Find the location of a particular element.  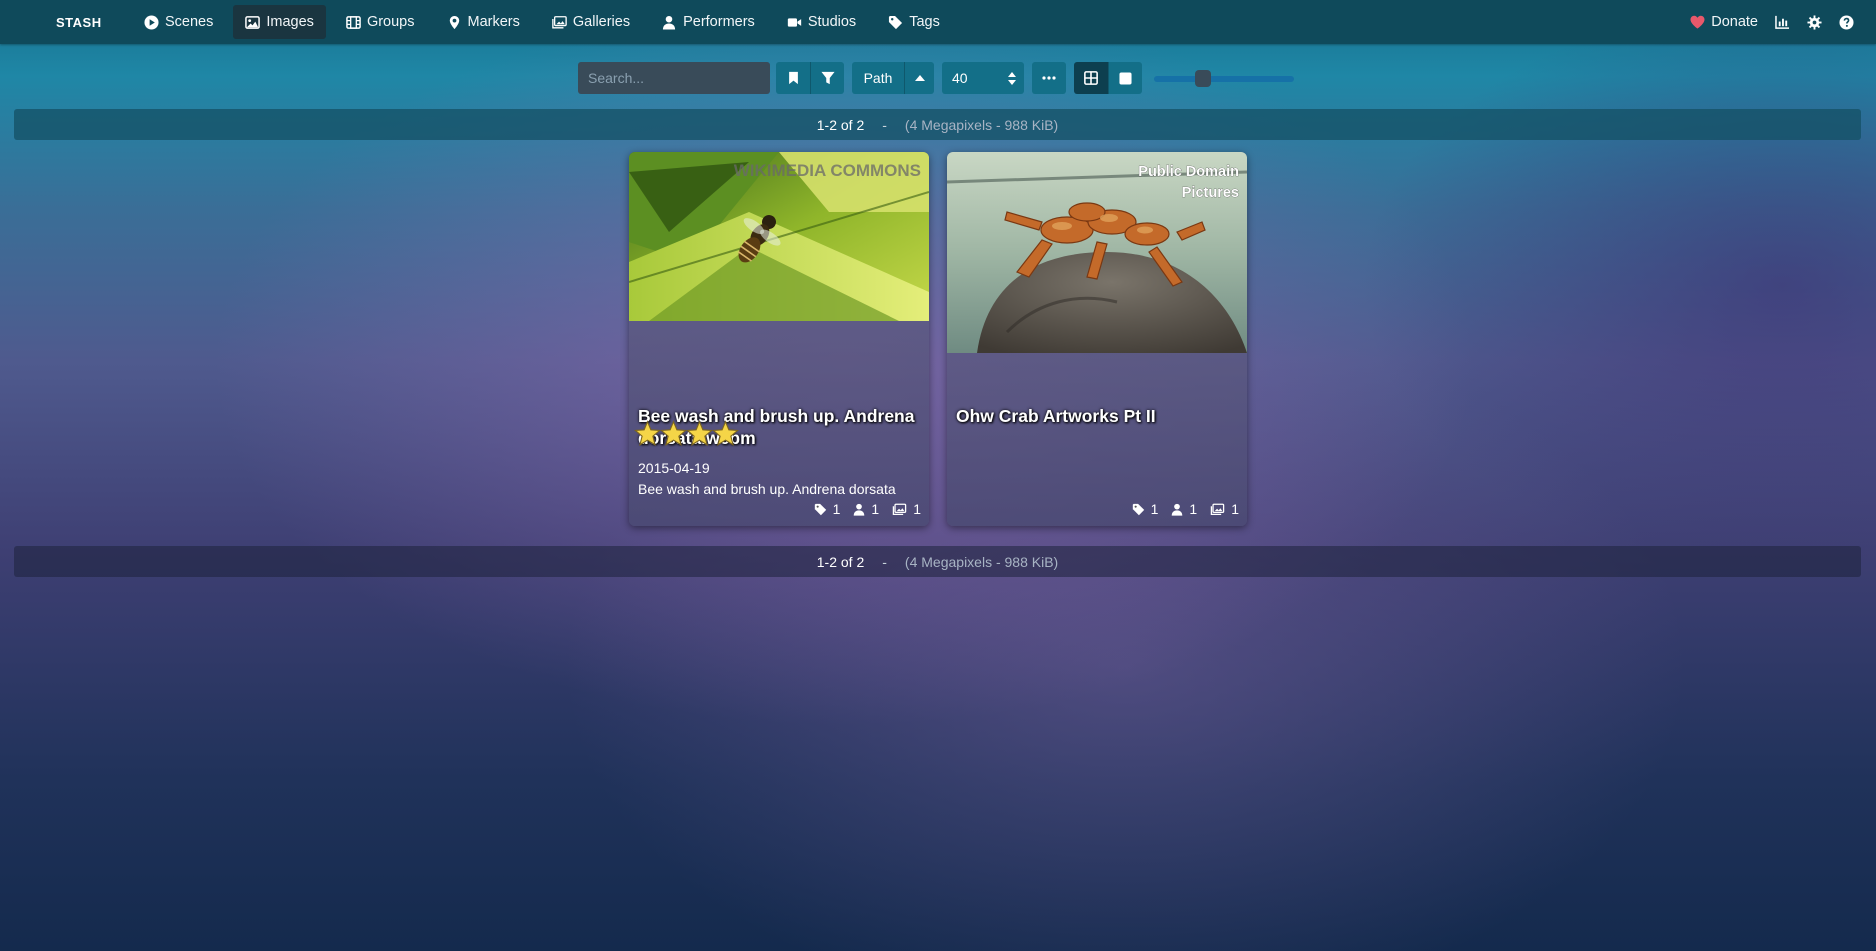

more-options-button is located at coordinates (1049, 78).